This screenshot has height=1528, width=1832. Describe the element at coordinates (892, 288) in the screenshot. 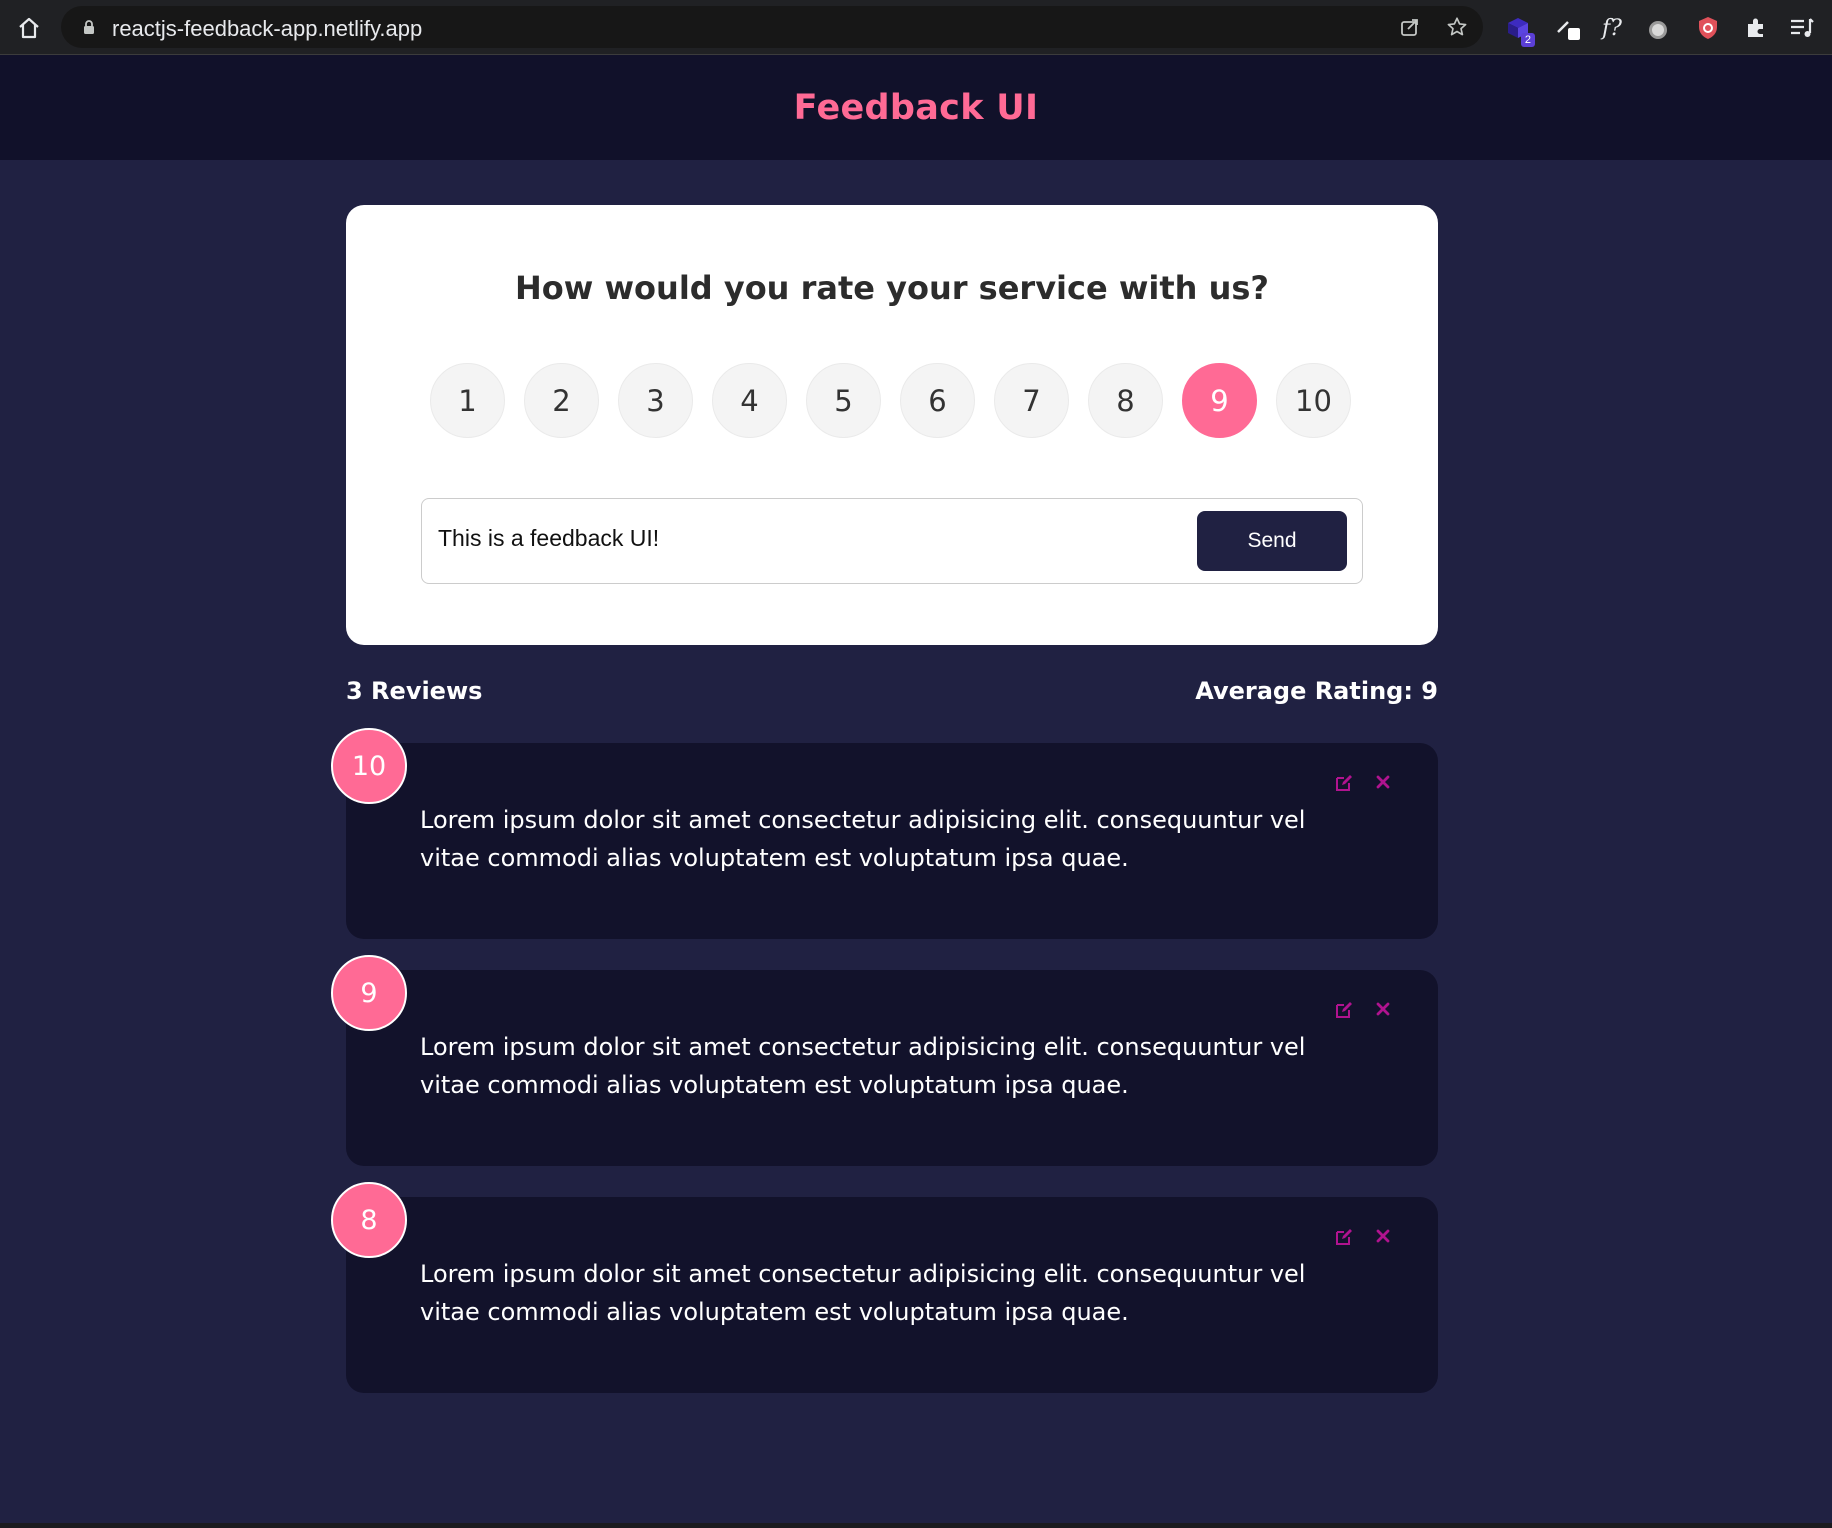

I see `rating-question: How would you rate your service with us?` at that location.